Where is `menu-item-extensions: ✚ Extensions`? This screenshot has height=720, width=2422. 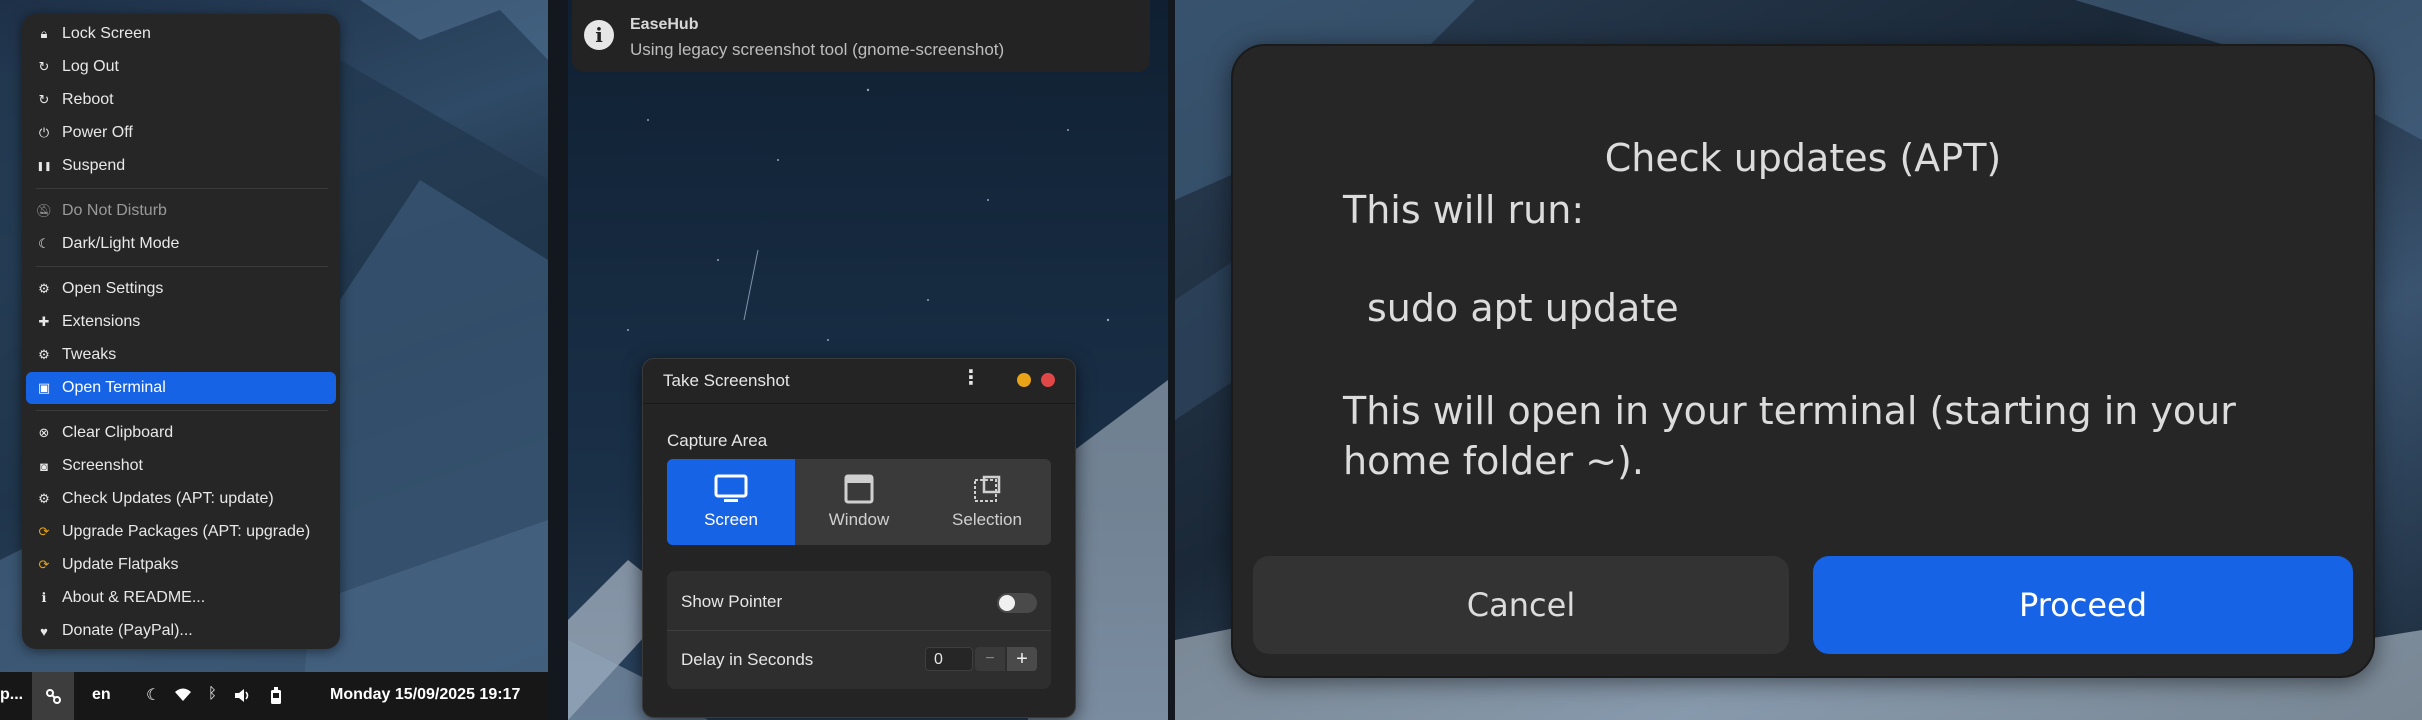 menu-item-extensions: ✚ Extensions is located at coordinates (181, 322).